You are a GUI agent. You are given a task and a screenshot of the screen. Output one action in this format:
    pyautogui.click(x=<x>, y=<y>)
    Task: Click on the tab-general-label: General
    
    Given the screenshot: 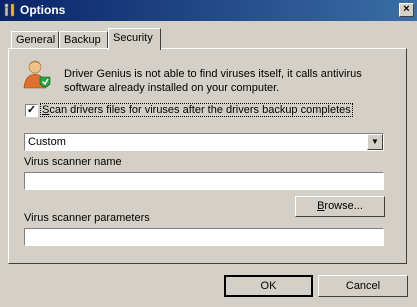 What is the action you would take?
    pyautogui.click(x=36, y=40)
    